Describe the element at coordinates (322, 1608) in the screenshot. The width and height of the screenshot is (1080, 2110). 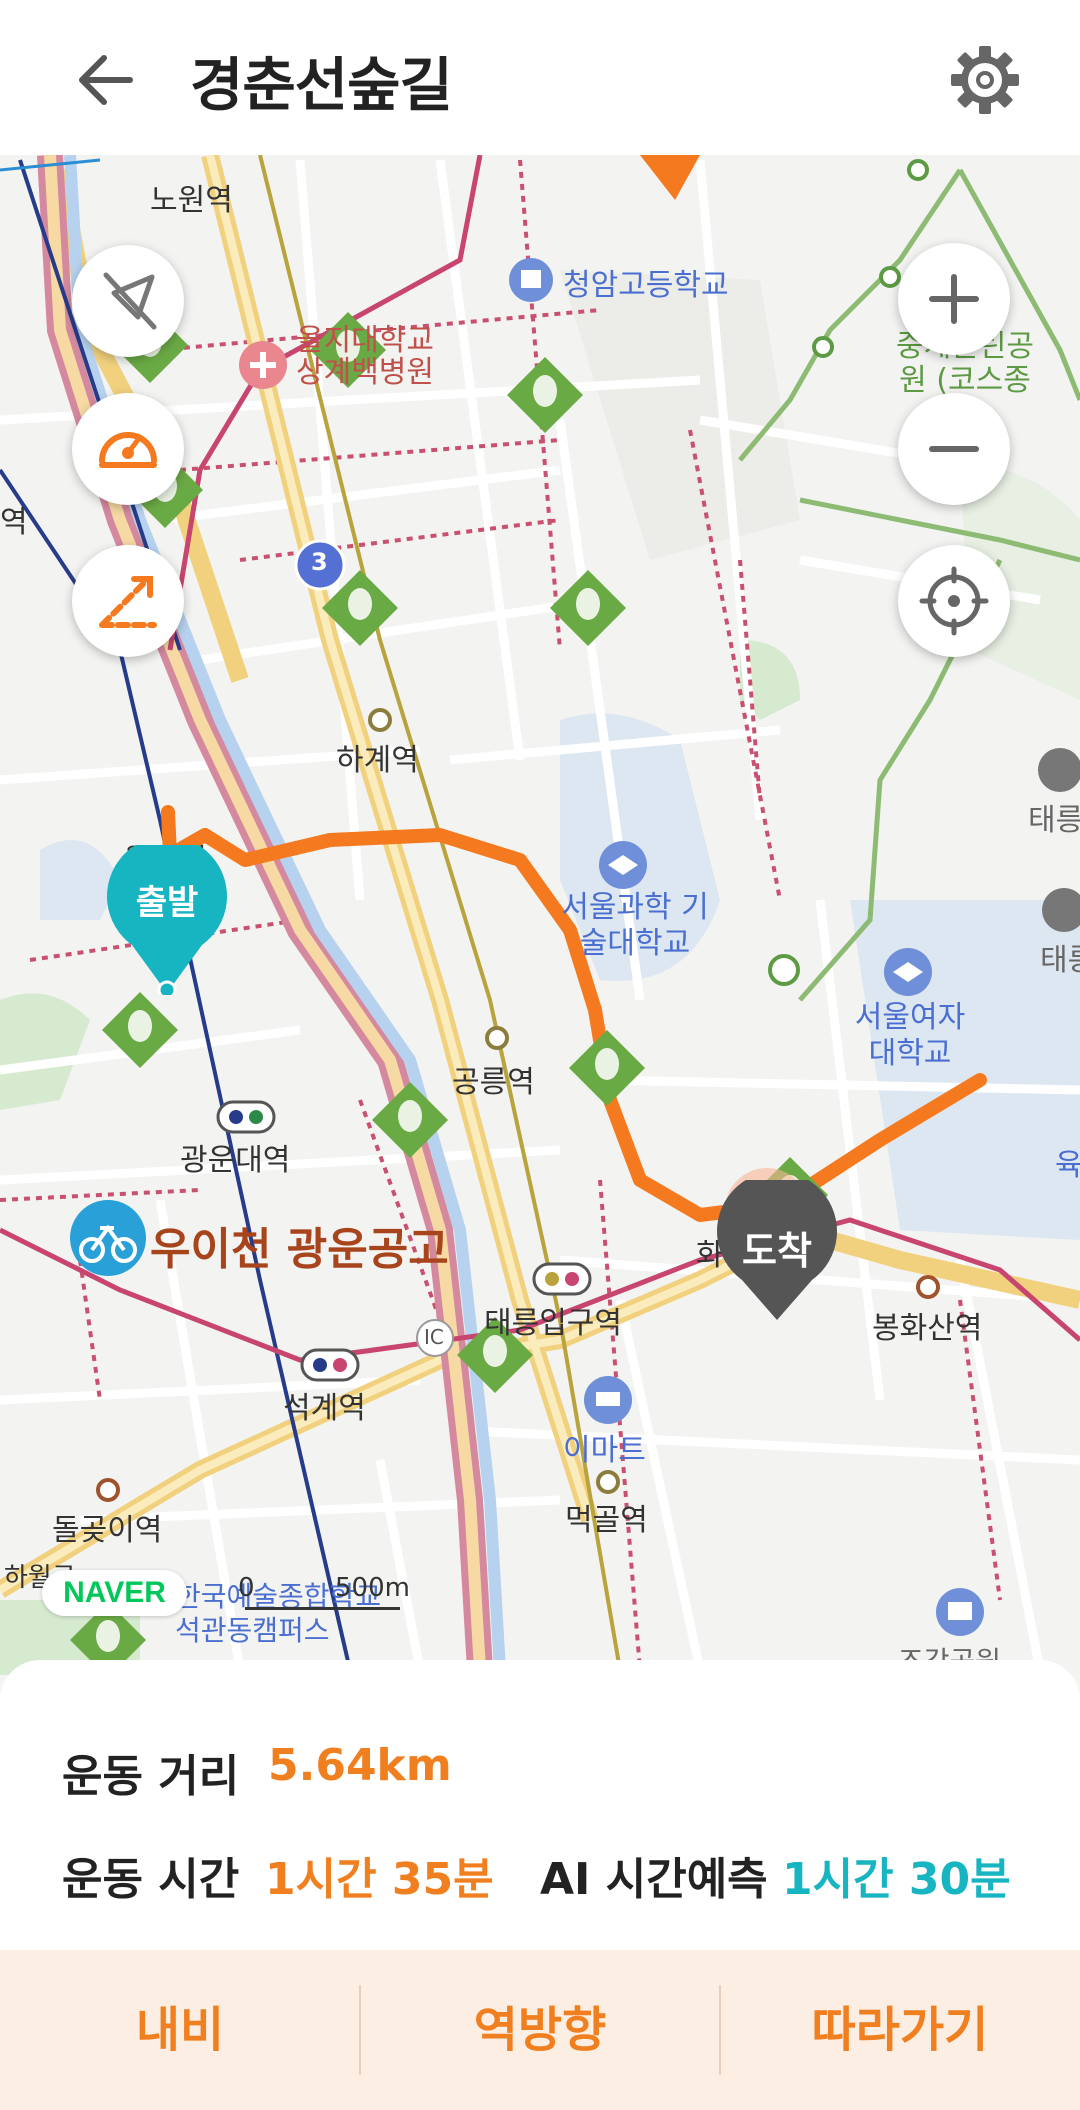
I see `scale-bar` at that location.